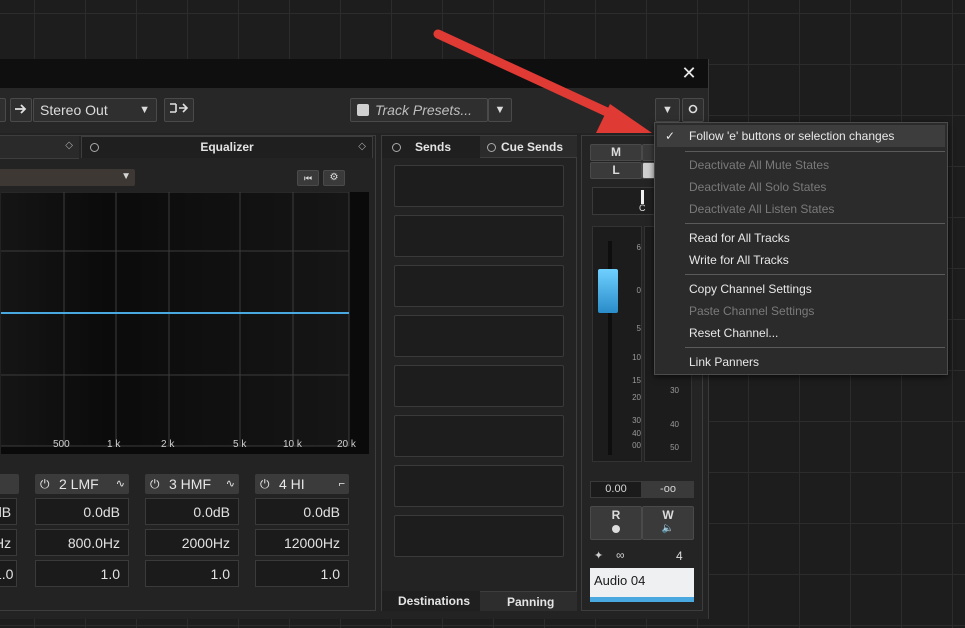 Image resolution: width=965 pixels, height=628 pixels. What do you see at coordinates (431, 147) in the screenshot?
I see `tab-sends: Sends` at bounding box center [431, 147].